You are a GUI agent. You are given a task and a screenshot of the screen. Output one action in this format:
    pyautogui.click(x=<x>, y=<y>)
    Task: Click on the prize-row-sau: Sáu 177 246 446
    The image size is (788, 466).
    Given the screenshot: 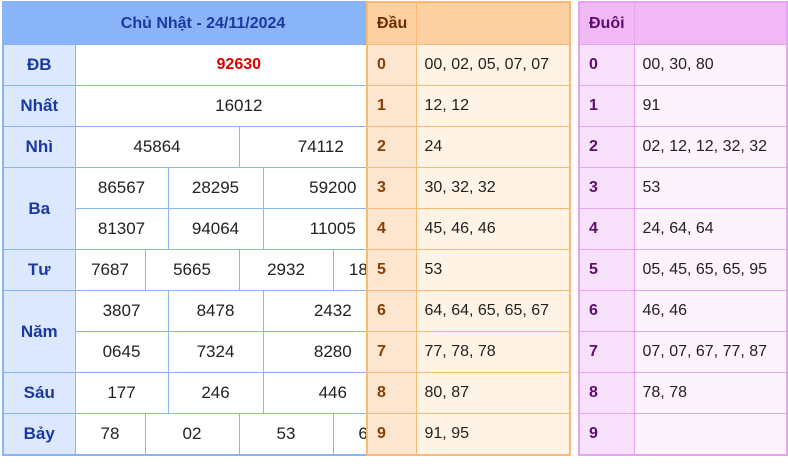 What is the action you would take?
    pyautogui.click(x=203, y=393)
    